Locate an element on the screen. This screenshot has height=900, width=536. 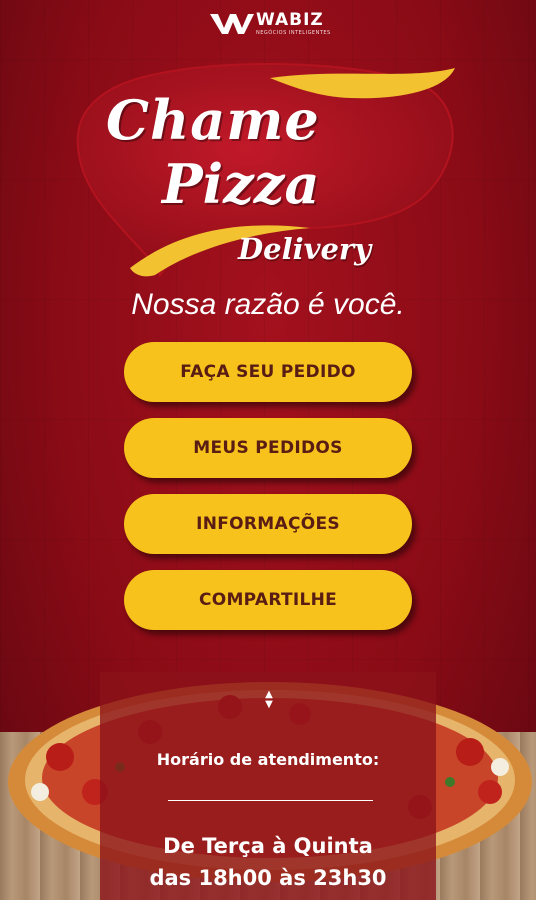
brand-name: WABIZ is located at coordinates (290, 20).